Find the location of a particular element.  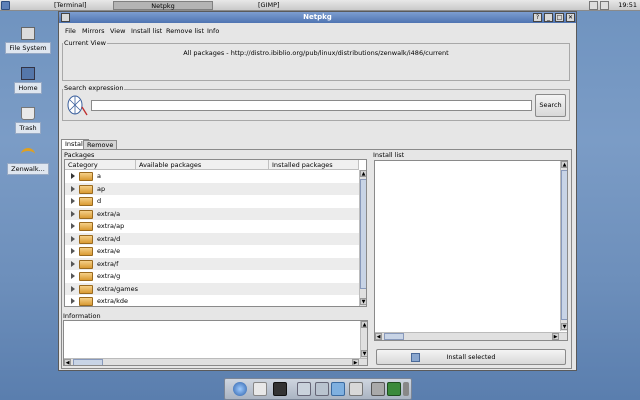

package-row: a is located at coordinates (215, 176).